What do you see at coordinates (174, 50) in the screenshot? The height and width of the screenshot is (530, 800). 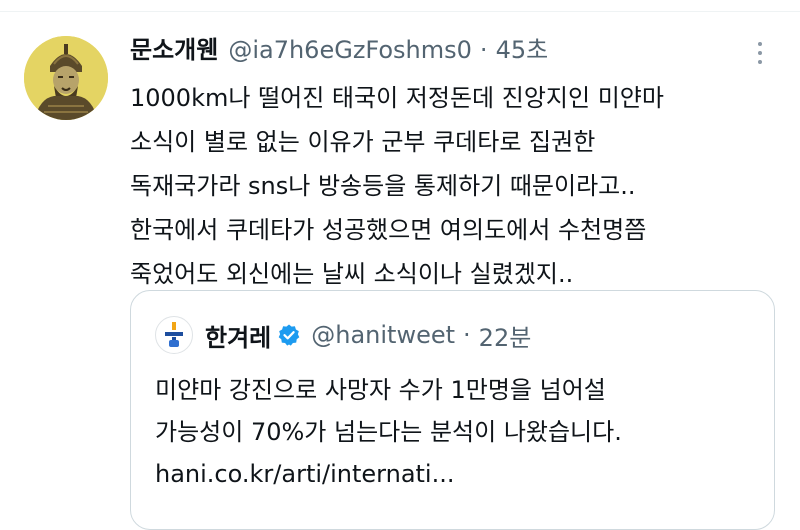 I see `author-display-name: 문소개웬` at bounding box center [174, 50].